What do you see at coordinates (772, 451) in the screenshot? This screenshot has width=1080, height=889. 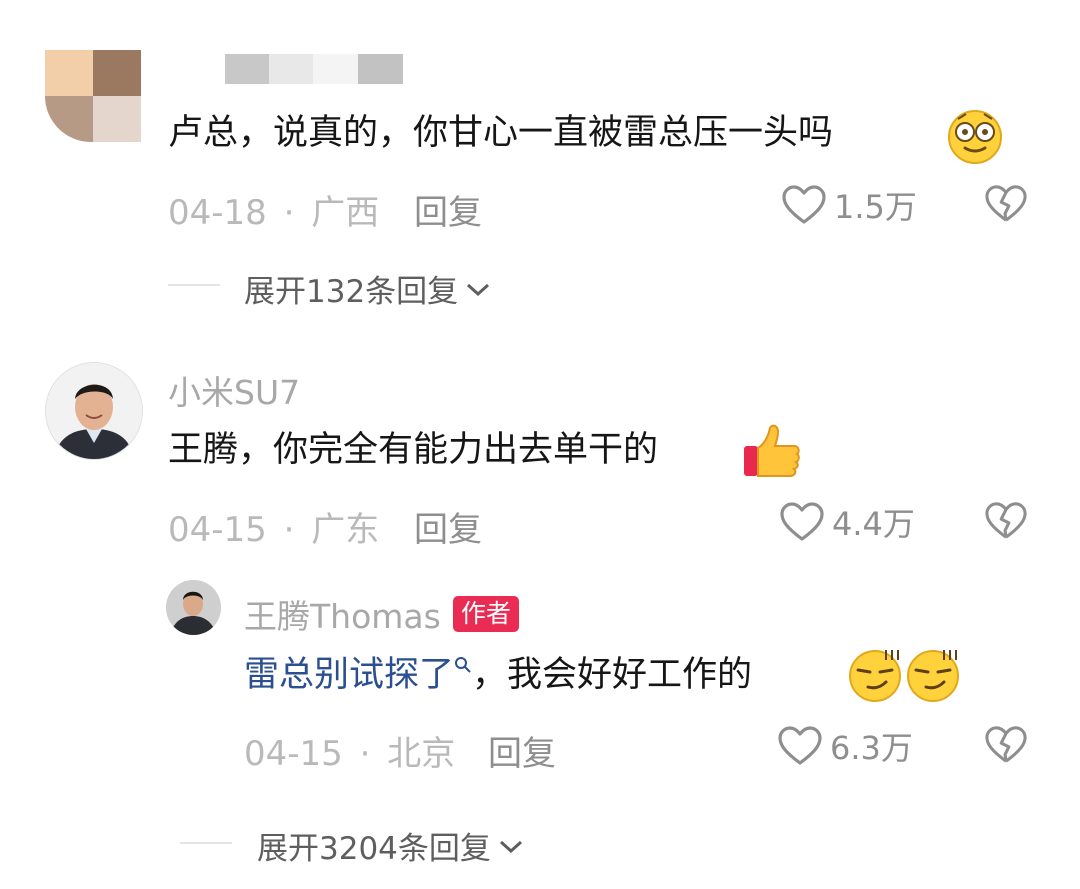 I see `thumbs-up-emoji` at bounding box center [772, 451].